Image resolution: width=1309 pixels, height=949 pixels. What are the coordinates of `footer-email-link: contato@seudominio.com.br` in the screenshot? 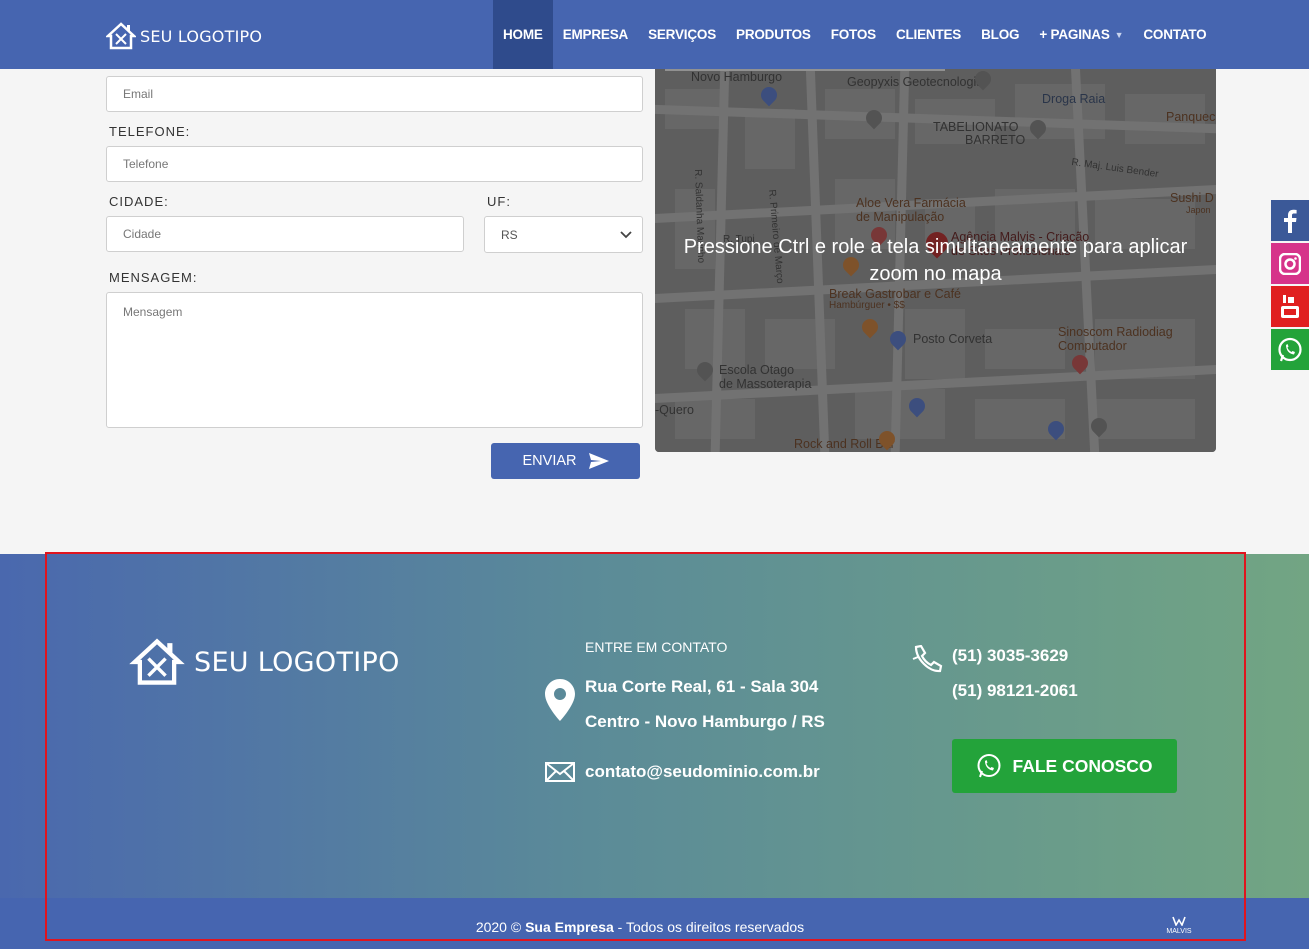 It's located at (702, 772).